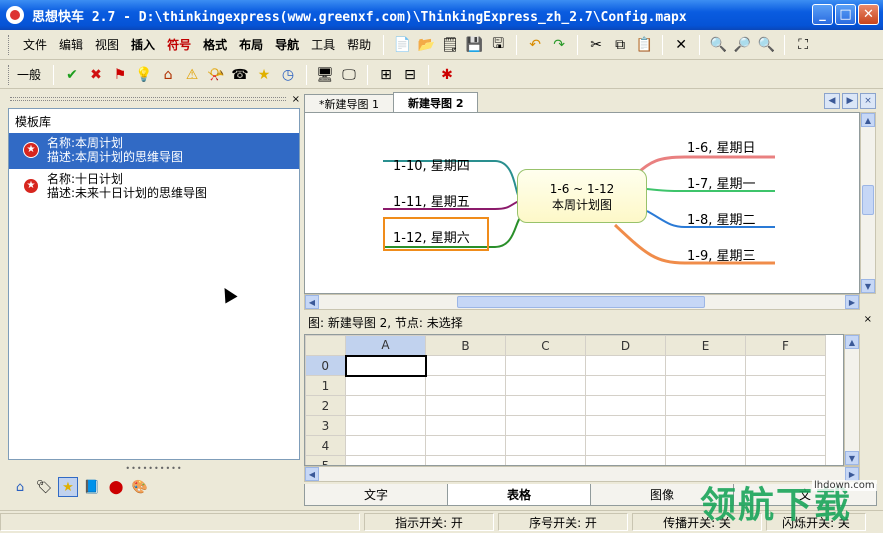 This screenshot has height=533, width=883. I want to click on phone-icon: ☎, so click(240, 75).